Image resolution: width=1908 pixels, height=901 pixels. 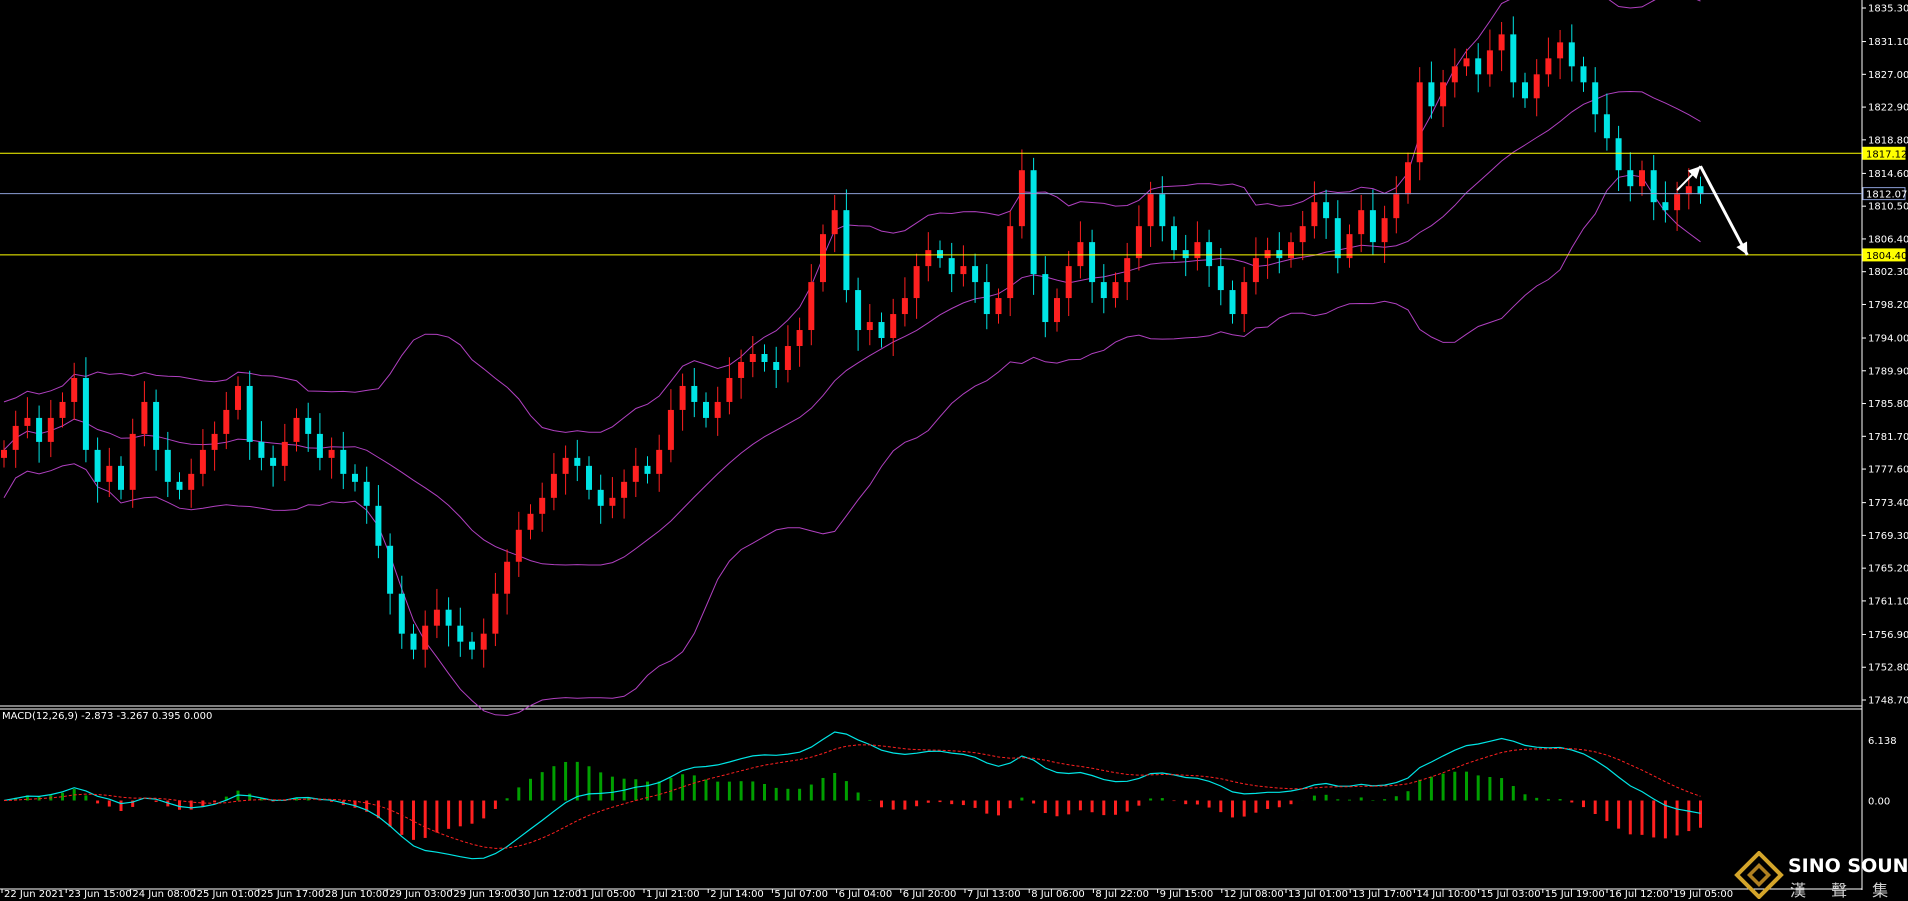 What do you see at coordinates (1888, 601) in the screenshot?
I see `price-tick-label: 1761.10` at bounding box center [1888, 601].